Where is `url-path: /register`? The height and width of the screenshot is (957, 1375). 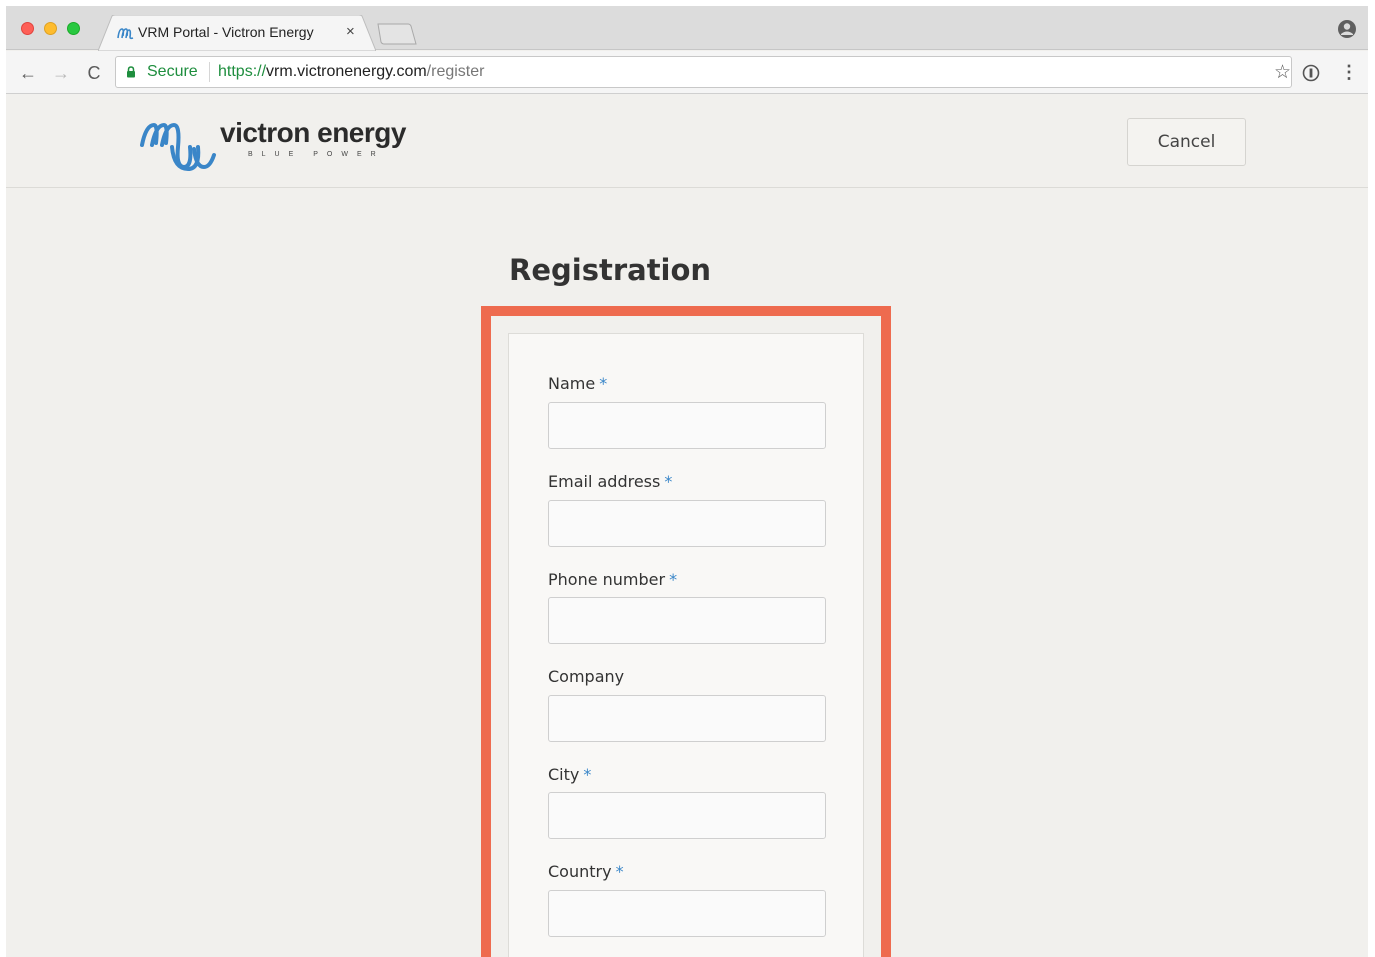 url-path: /register is located at coordinates (455, 71).